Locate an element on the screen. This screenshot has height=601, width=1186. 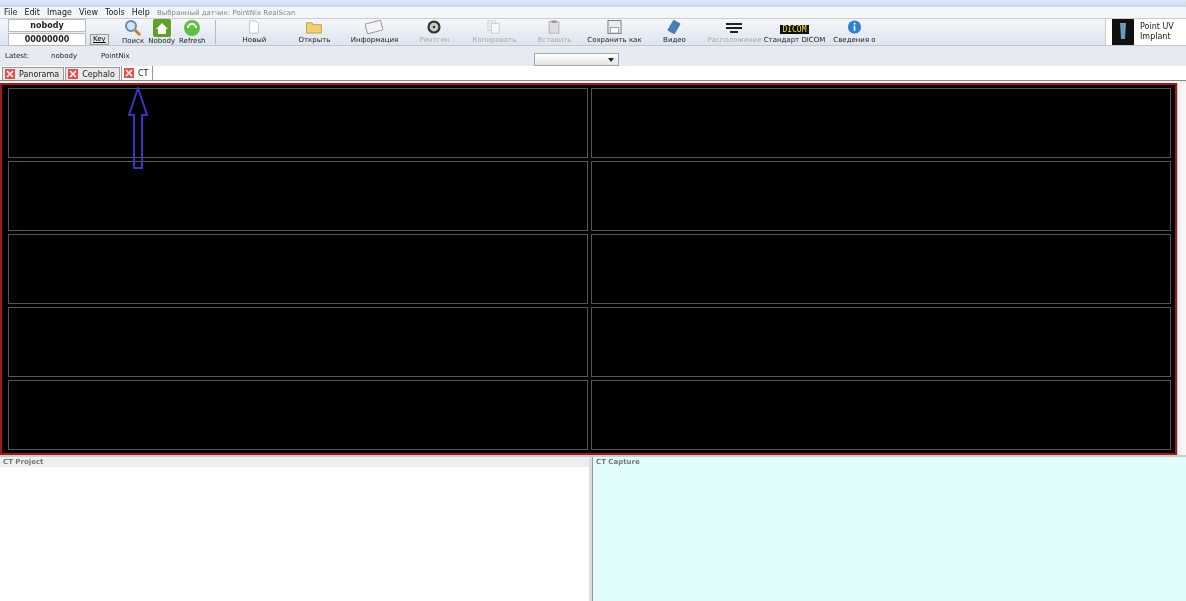
implant-icon is located at coordinates (1123, 32).